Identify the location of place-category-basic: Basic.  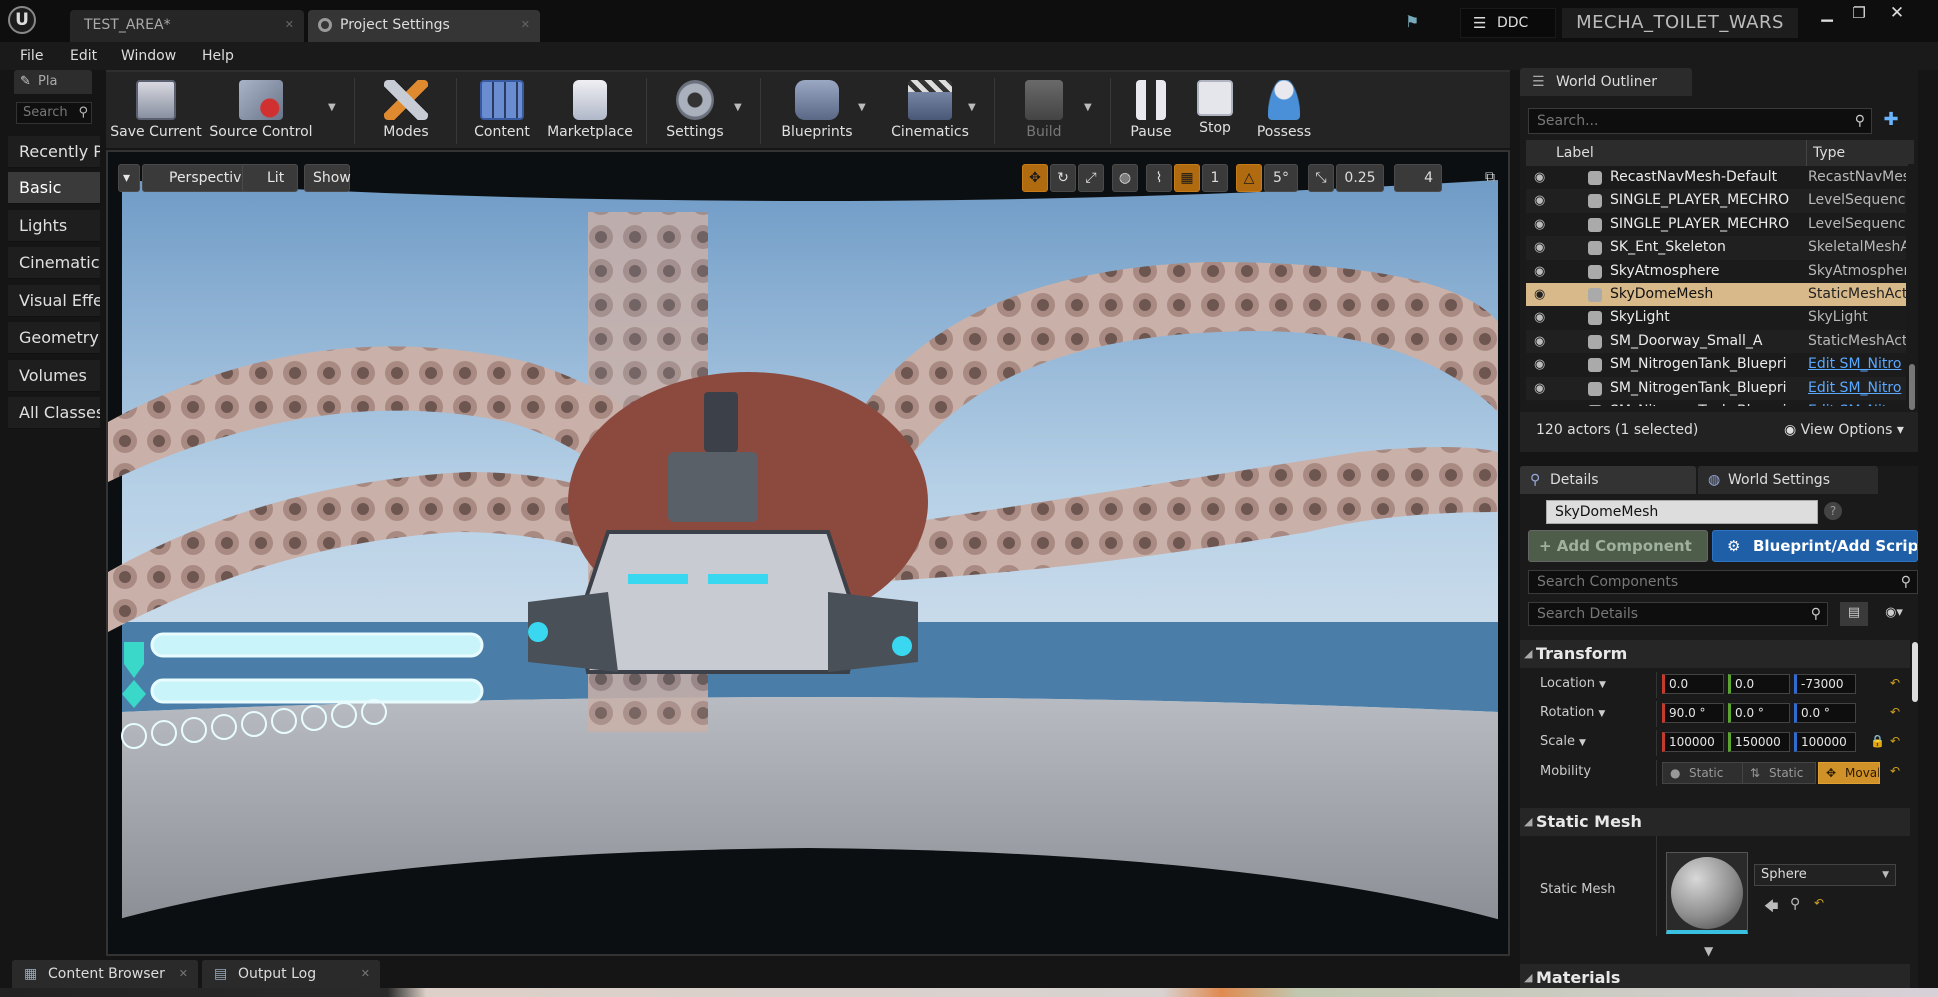
(54, 188).